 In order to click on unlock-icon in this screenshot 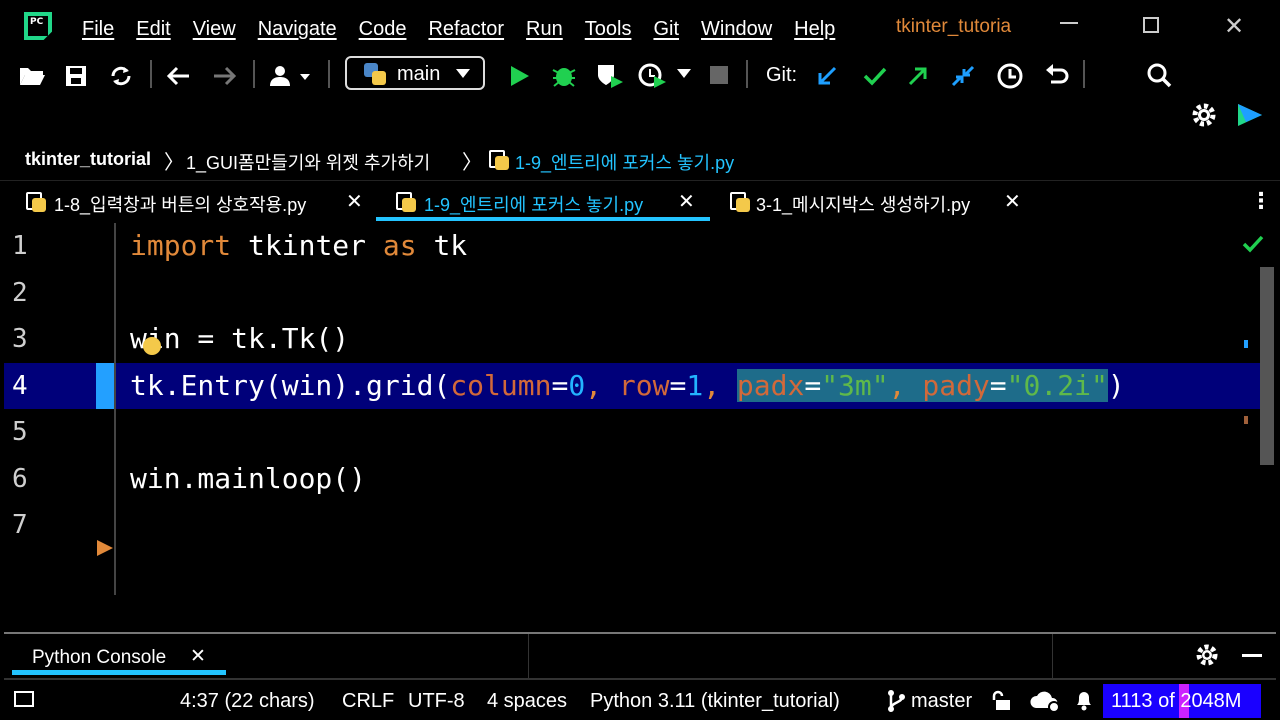, I will do `click(1001, 701)`.